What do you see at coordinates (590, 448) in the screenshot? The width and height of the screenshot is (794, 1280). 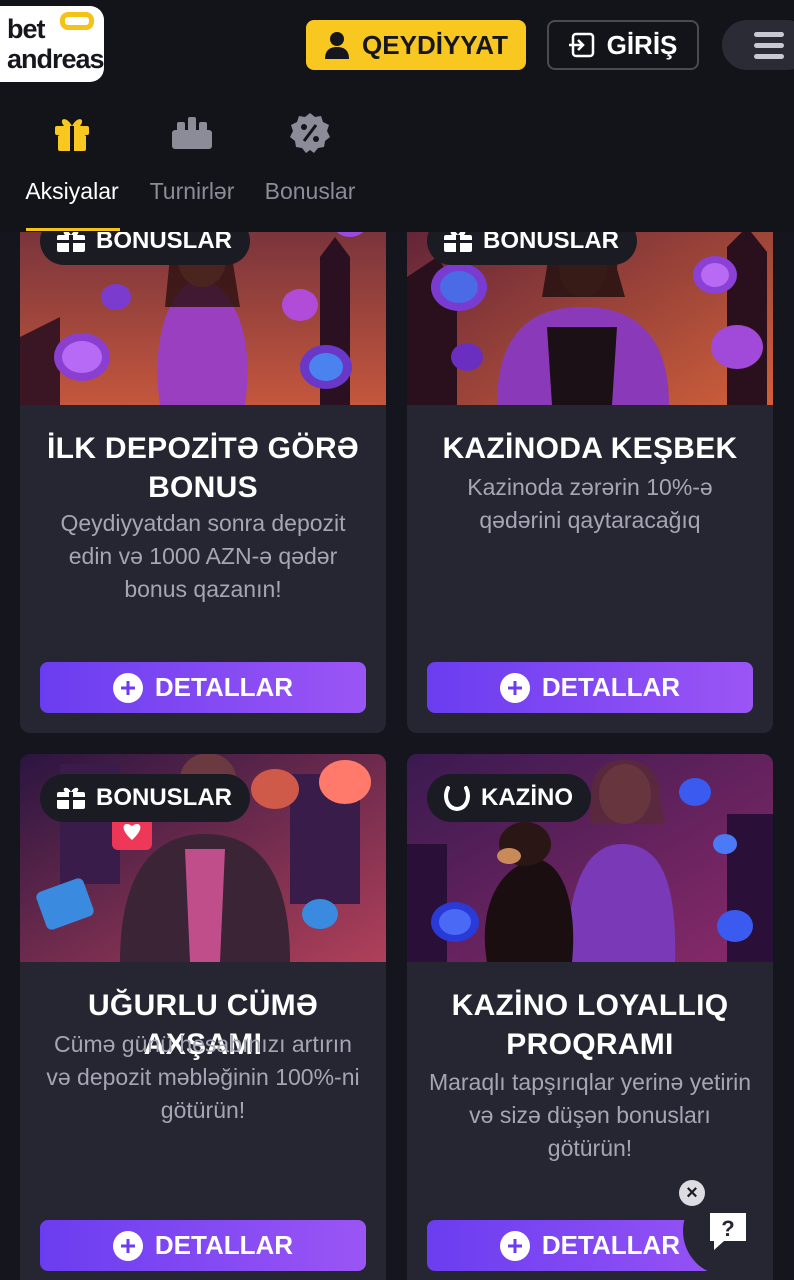 I see `promo-title: KAZİNODA KEŞBEK` at bounding box center [590, 448].